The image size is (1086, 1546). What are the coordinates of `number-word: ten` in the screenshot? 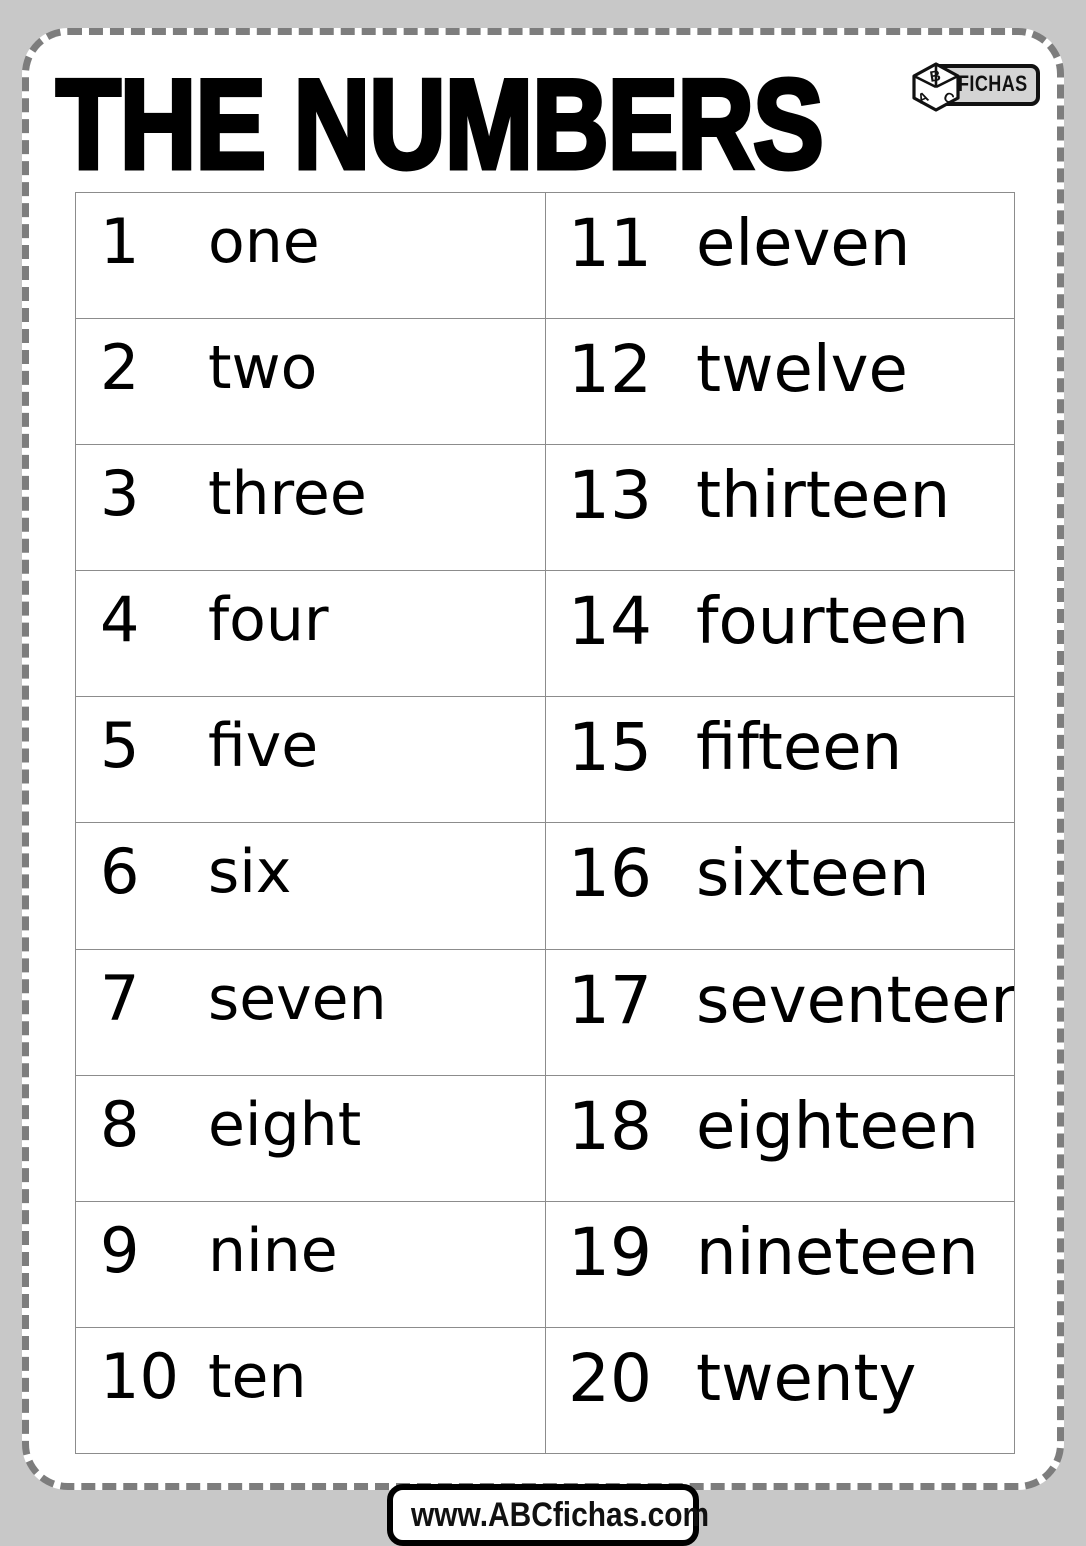 It's located at (257, 1376).